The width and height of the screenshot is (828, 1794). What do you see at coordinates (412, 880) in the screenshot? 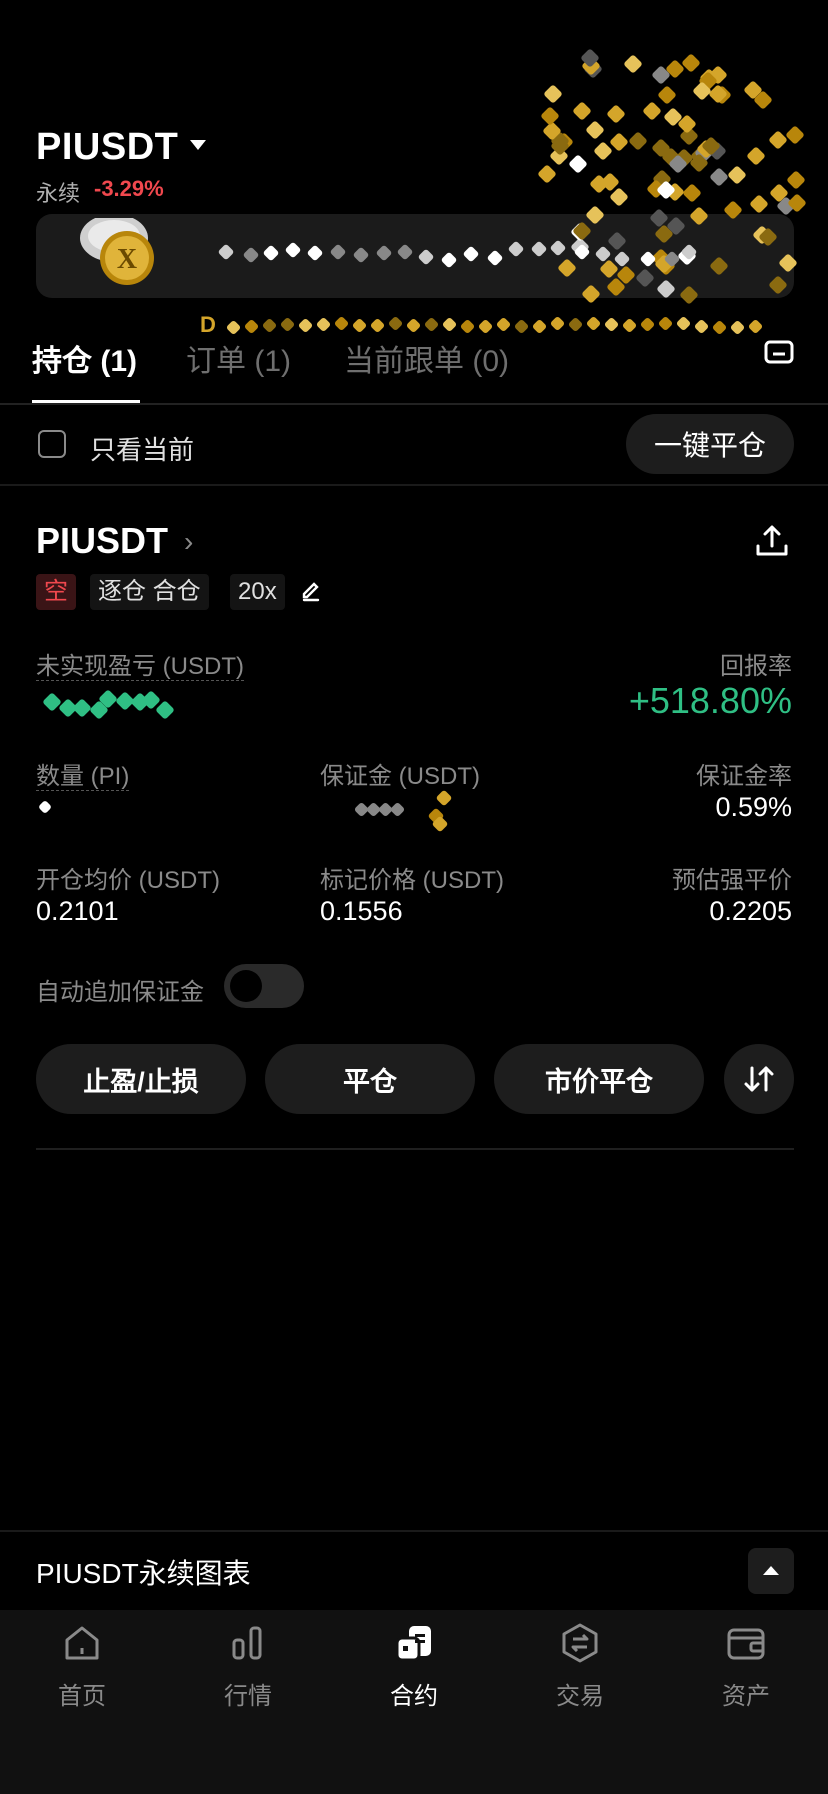
I see `mark-price-label: 标记价格 (USDT)` at bounding box center [412, 880].